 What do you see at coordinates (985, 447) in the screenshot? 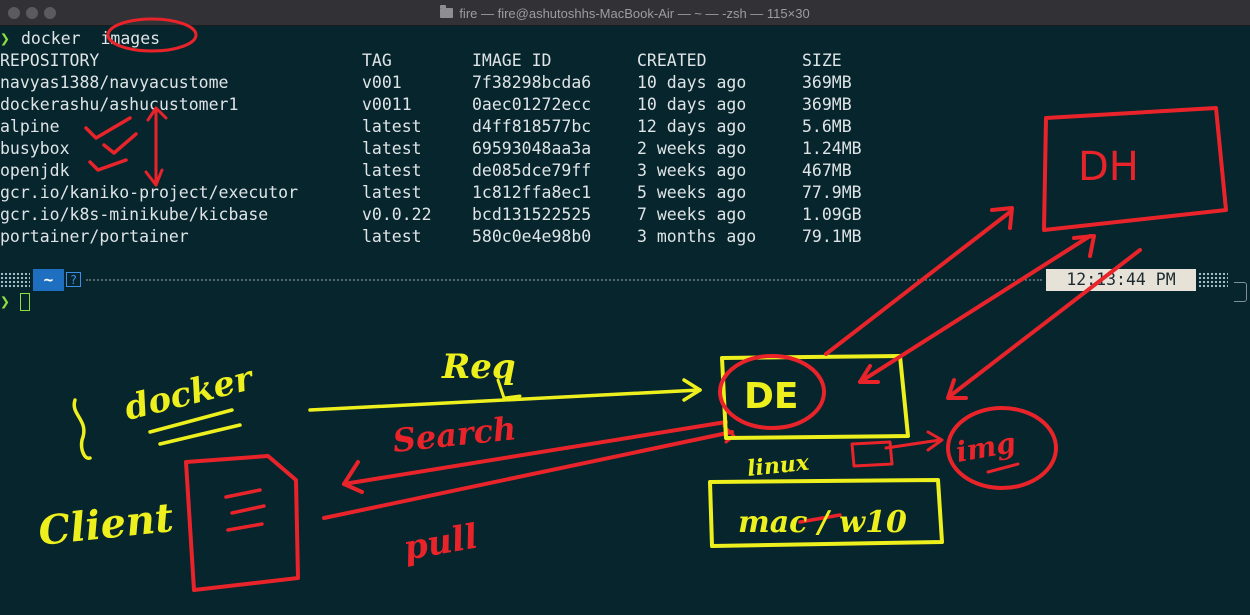
I see `img-handwritten-label: img` at bounding box center [985, 447].